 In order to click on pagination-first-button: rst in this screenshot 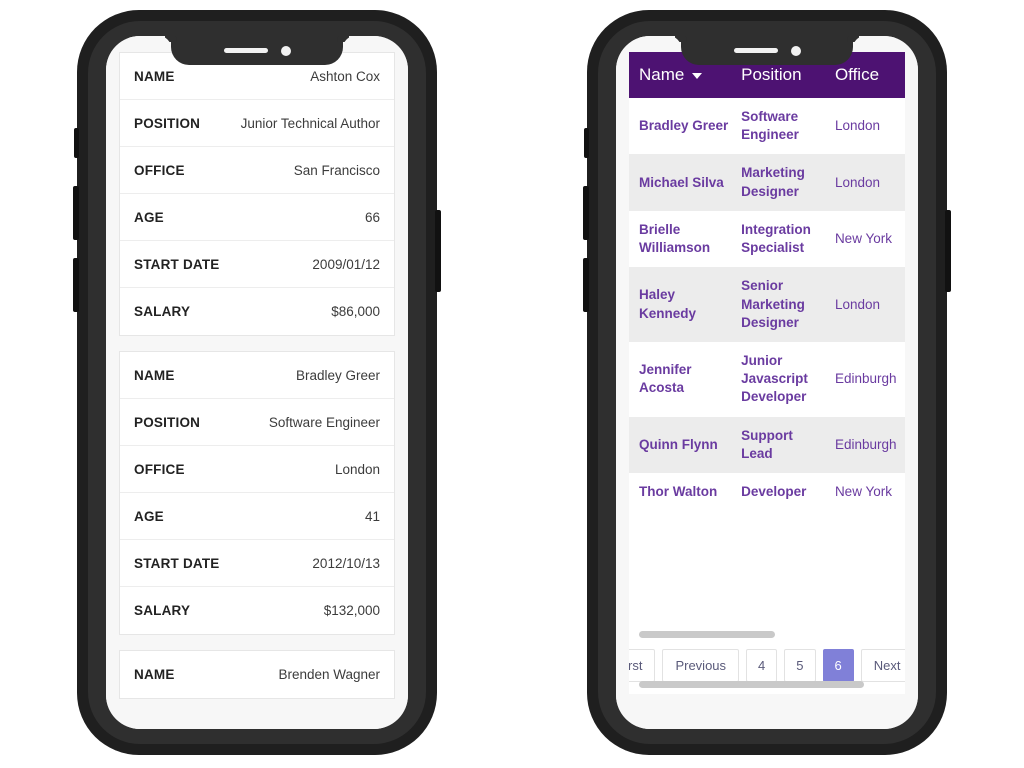, I will do `click(642, 665)`.